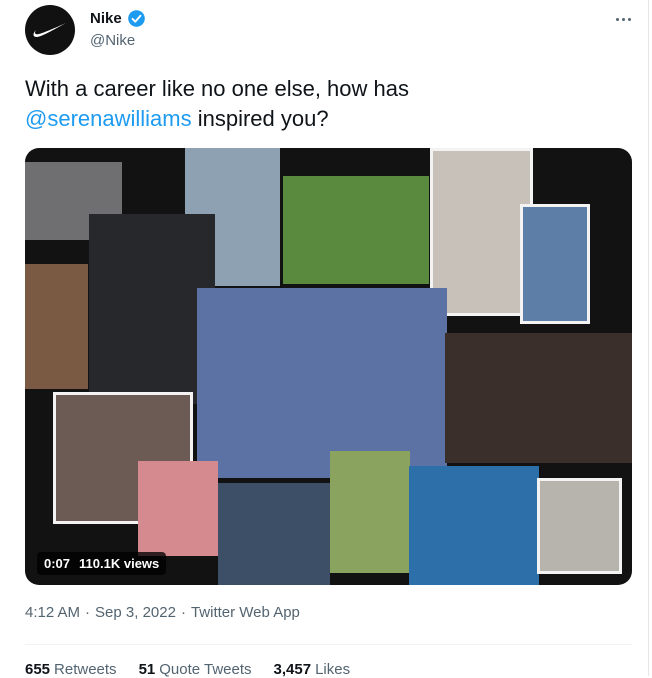 This screenshot has width=652, height=678. Describe the element at coordinates (245, 612) in the screenshot. I see `tweet-source: Twitter Web App` at that location.